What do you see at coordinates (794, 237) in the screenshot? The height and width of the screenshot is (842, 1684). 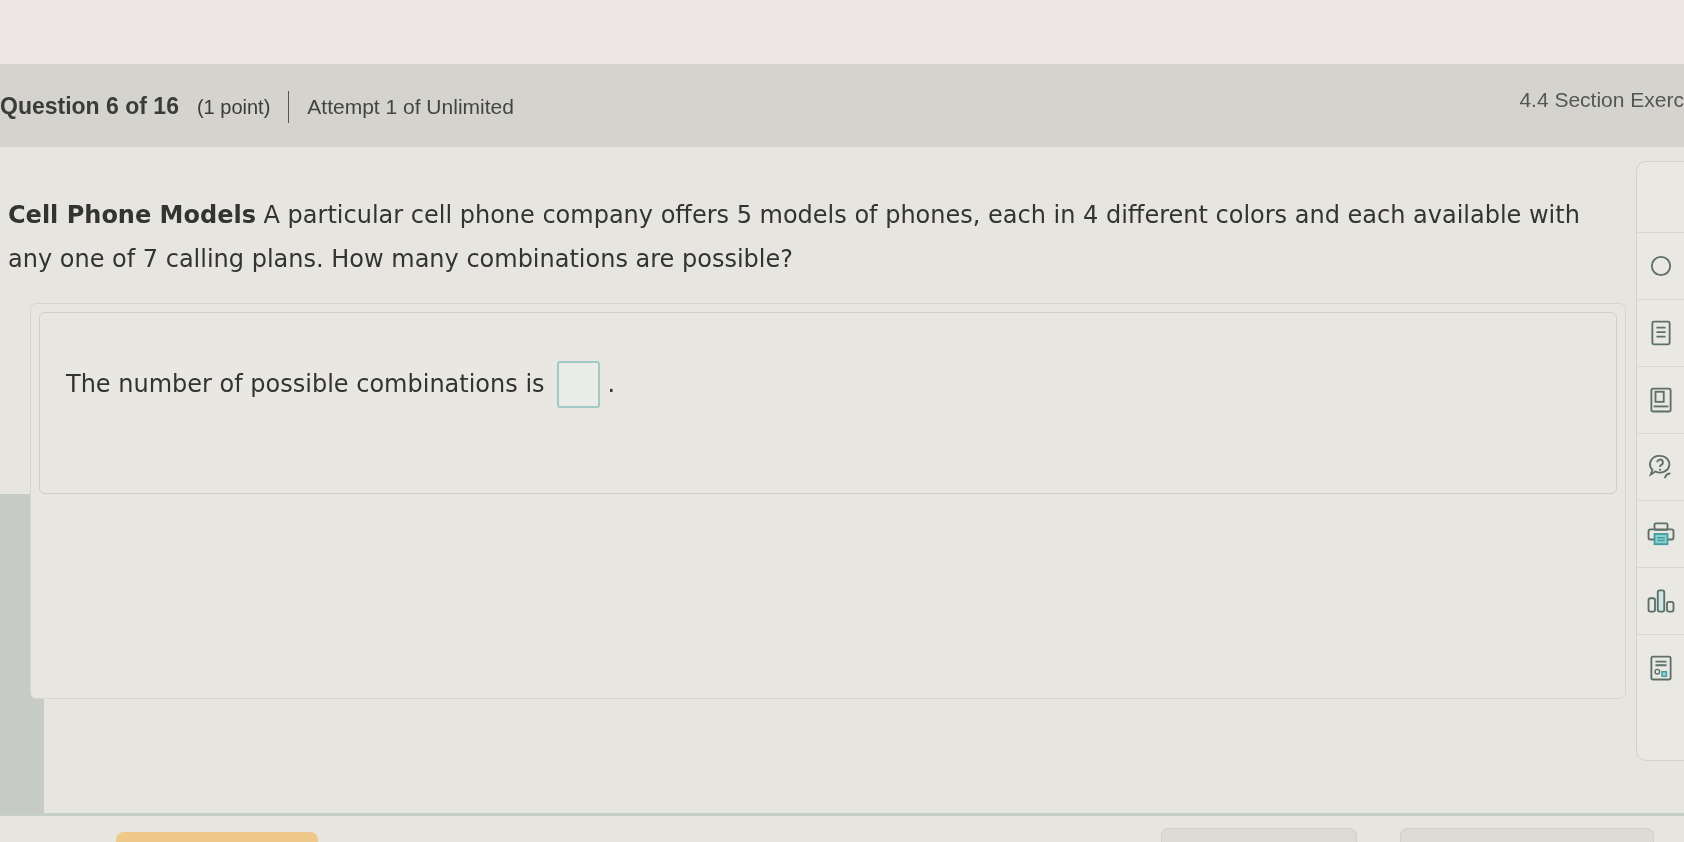 I see `question-text: Cell Phone Models A particular cell phone company offers 5 models of phones, each in 4 different colors and each available with any one of 7 calling plans. How many combinations are possible?` at bounding box center [794, 237].